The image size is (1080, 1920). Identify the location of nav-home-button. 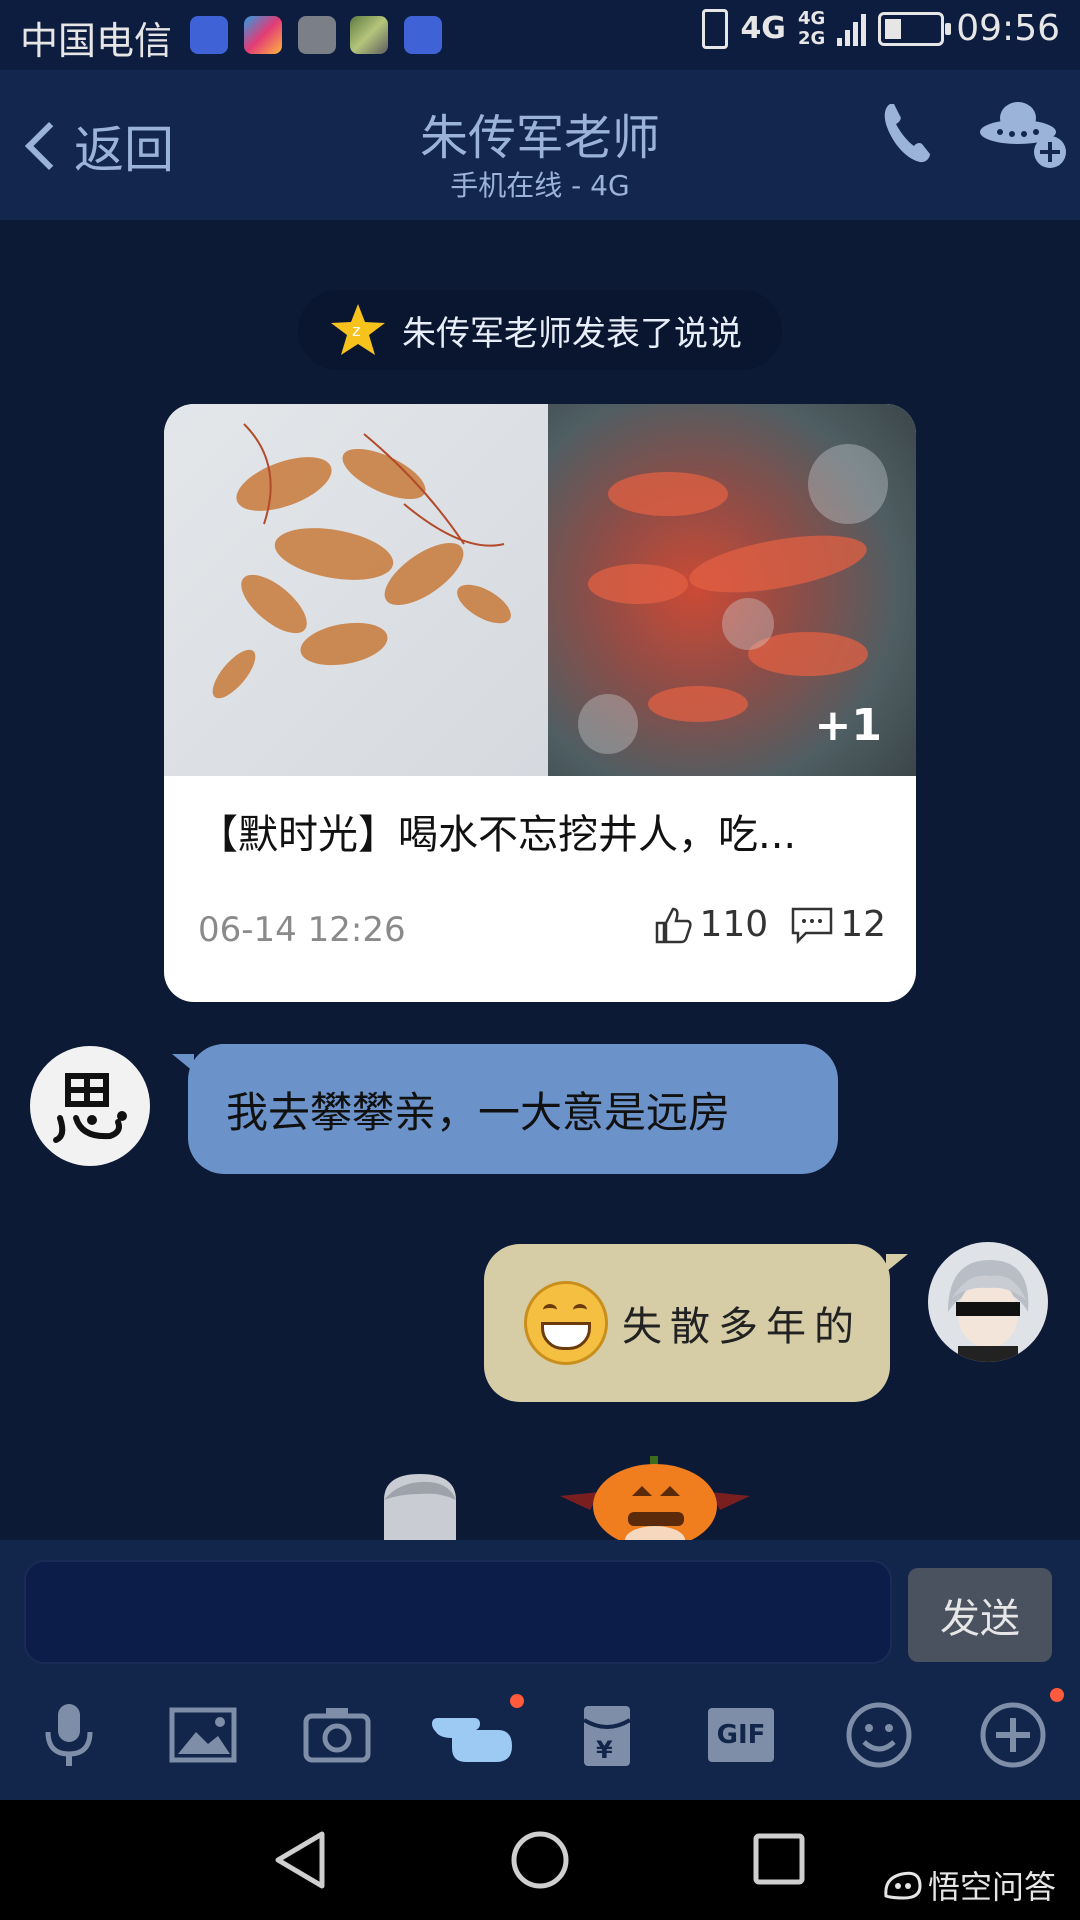
(540, 1862).